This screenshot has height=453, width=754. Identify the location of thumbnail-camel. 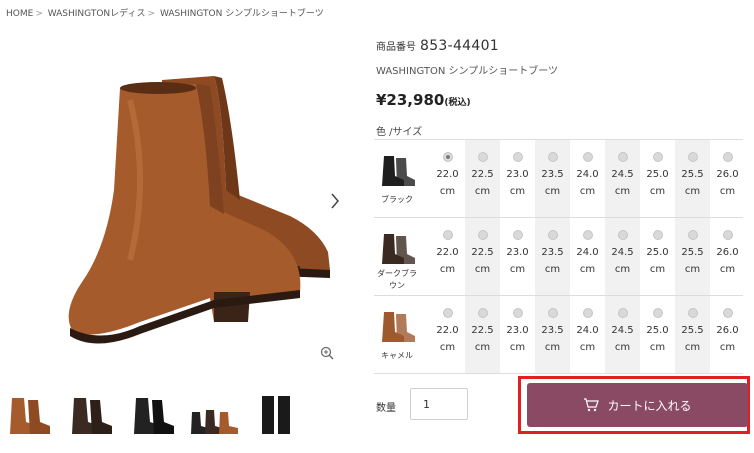
(29, 414).